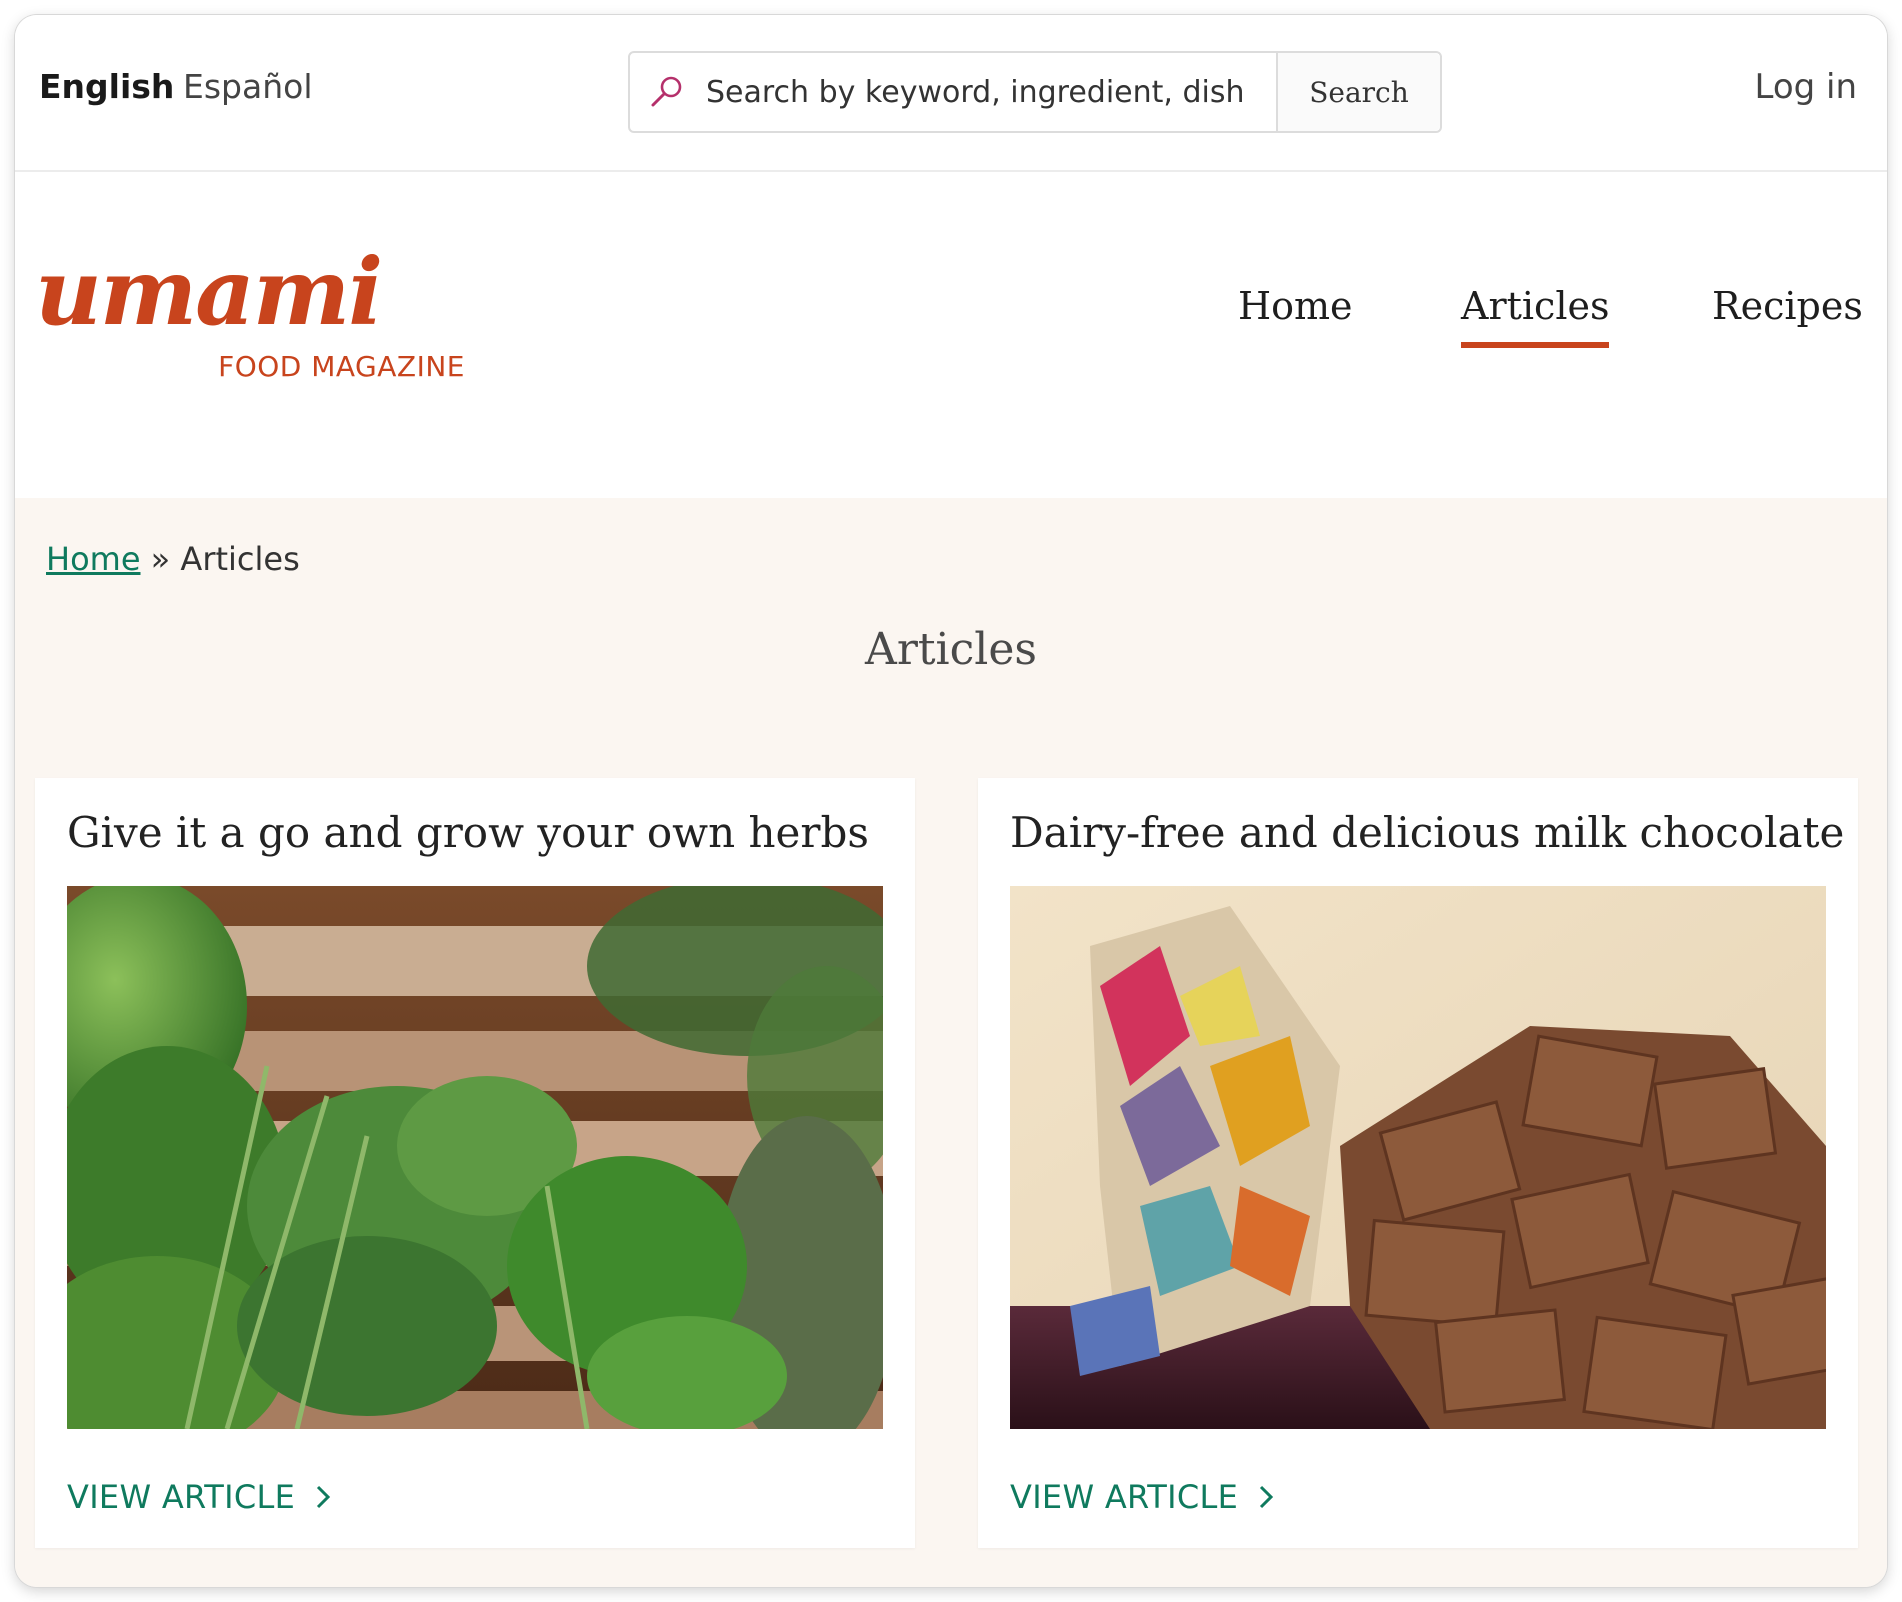  What do you see at coordinates (240, 559) in the screenshot?
I see `breadcrumb-current: Articles` at bounding box center [240, 559].